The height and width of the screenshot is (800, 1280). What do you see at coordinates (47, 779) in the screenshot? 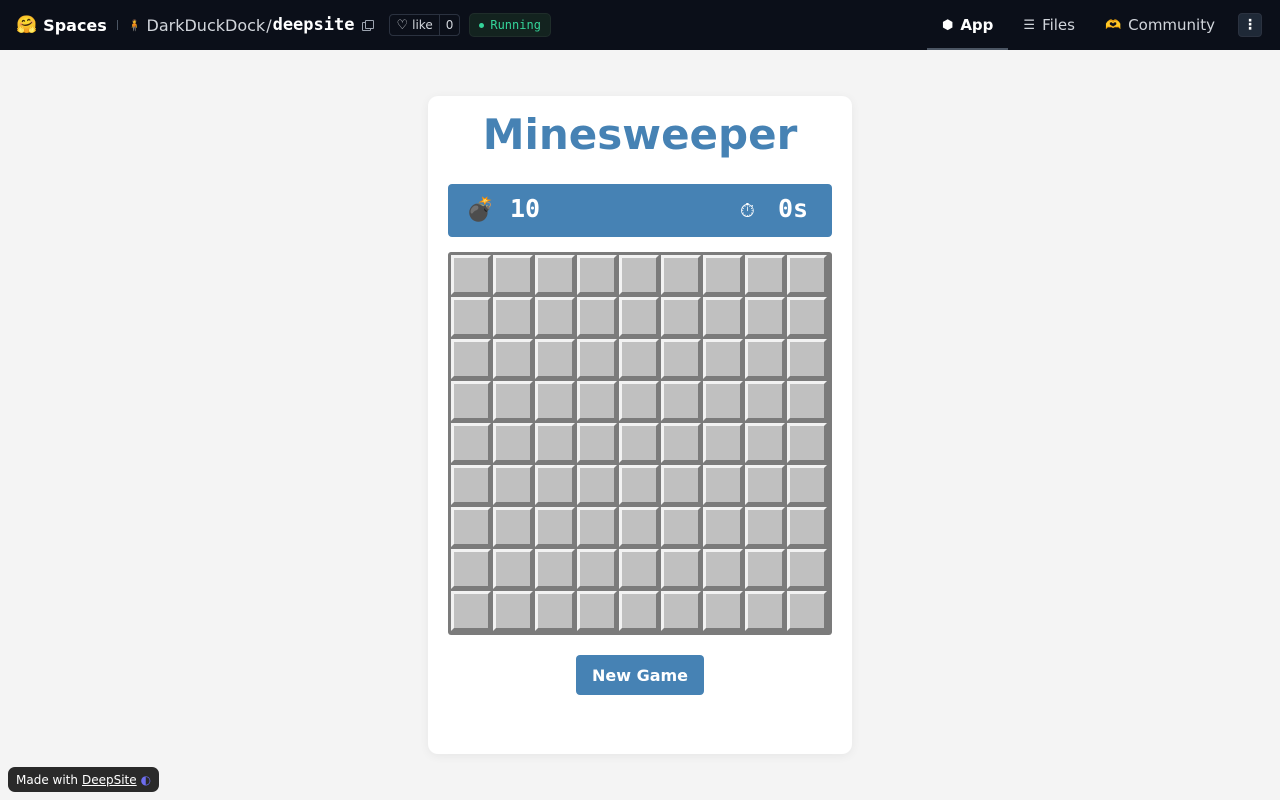
I see `made-with-label: Made with` at bounding box center [47, 779].